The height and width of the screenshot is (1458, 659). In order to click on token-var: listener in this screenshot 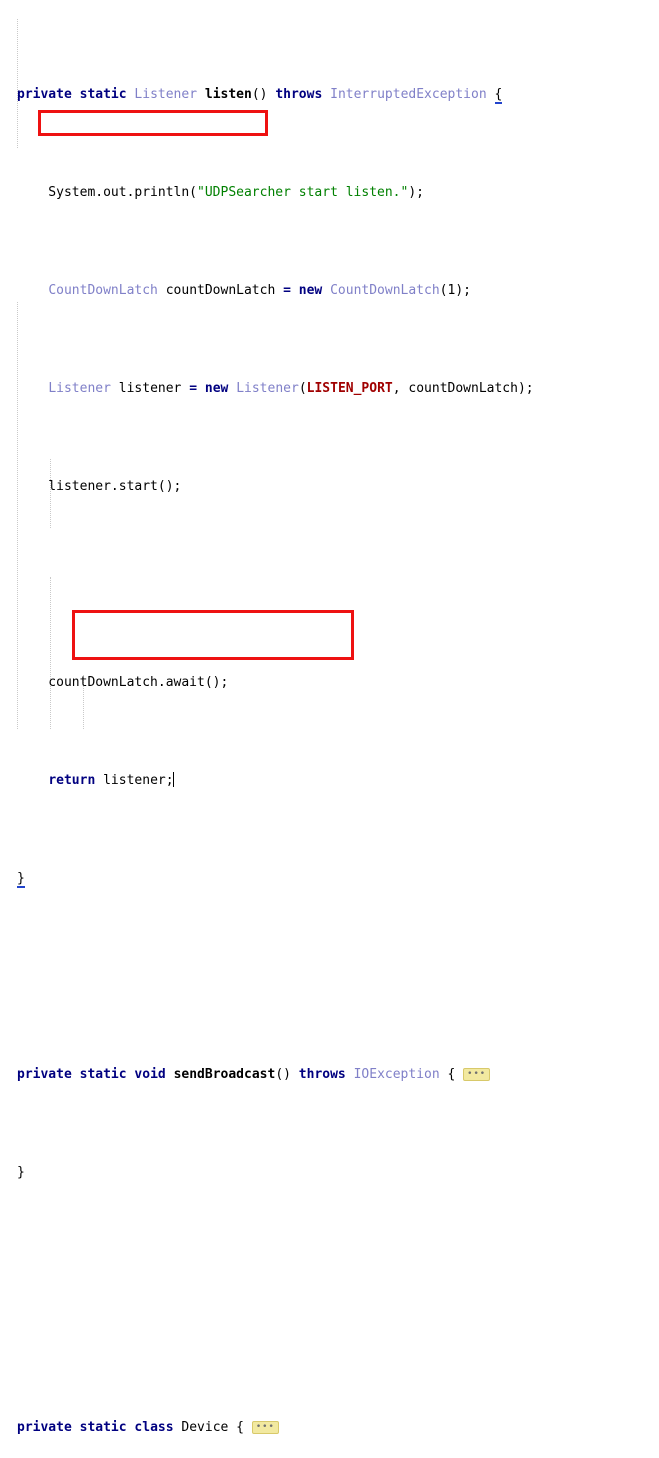, I will do `click(150, 389)`.